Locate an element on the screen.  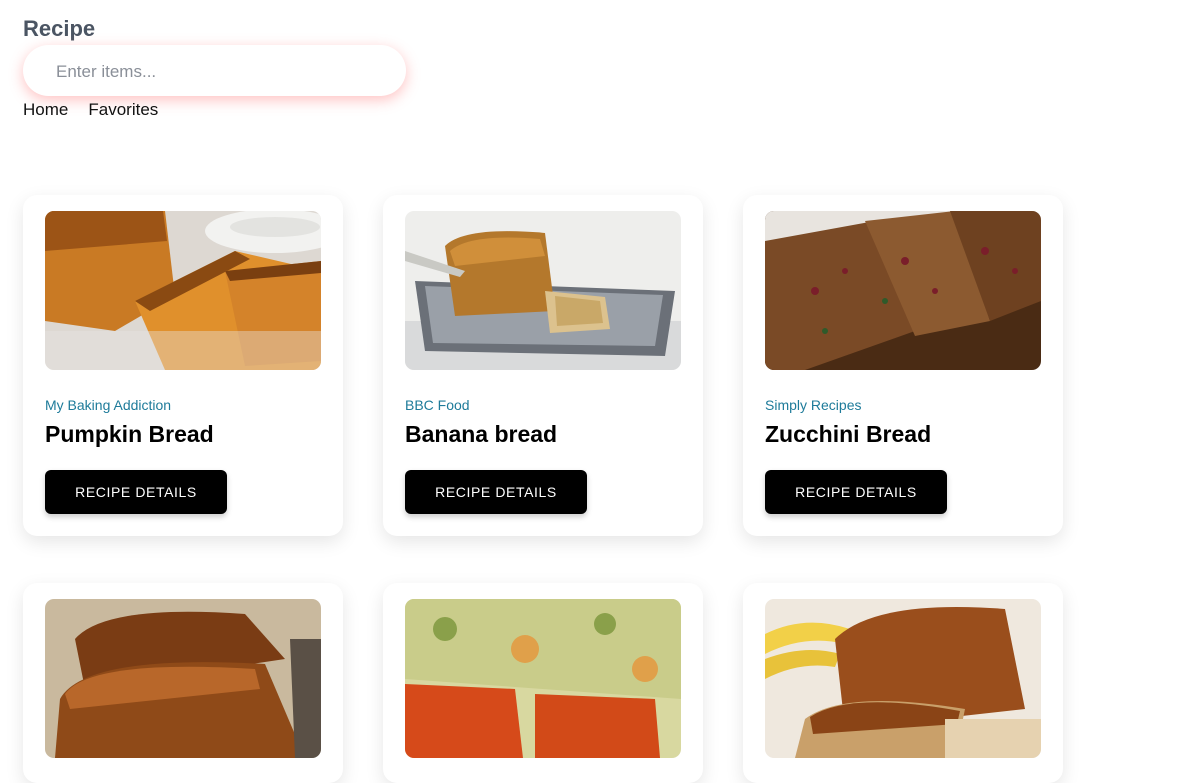
app-title: Recipe is located at coordinates (59, 28).